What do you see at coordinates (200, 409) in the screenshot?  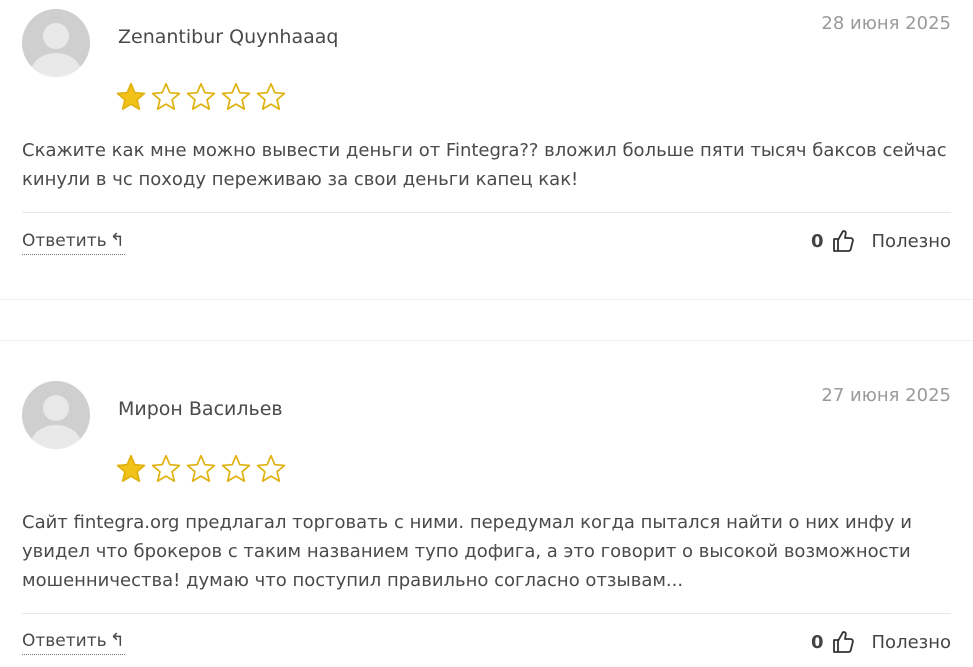 I see `review-author: Мирон Васильев` at bounding box center [200, 409].